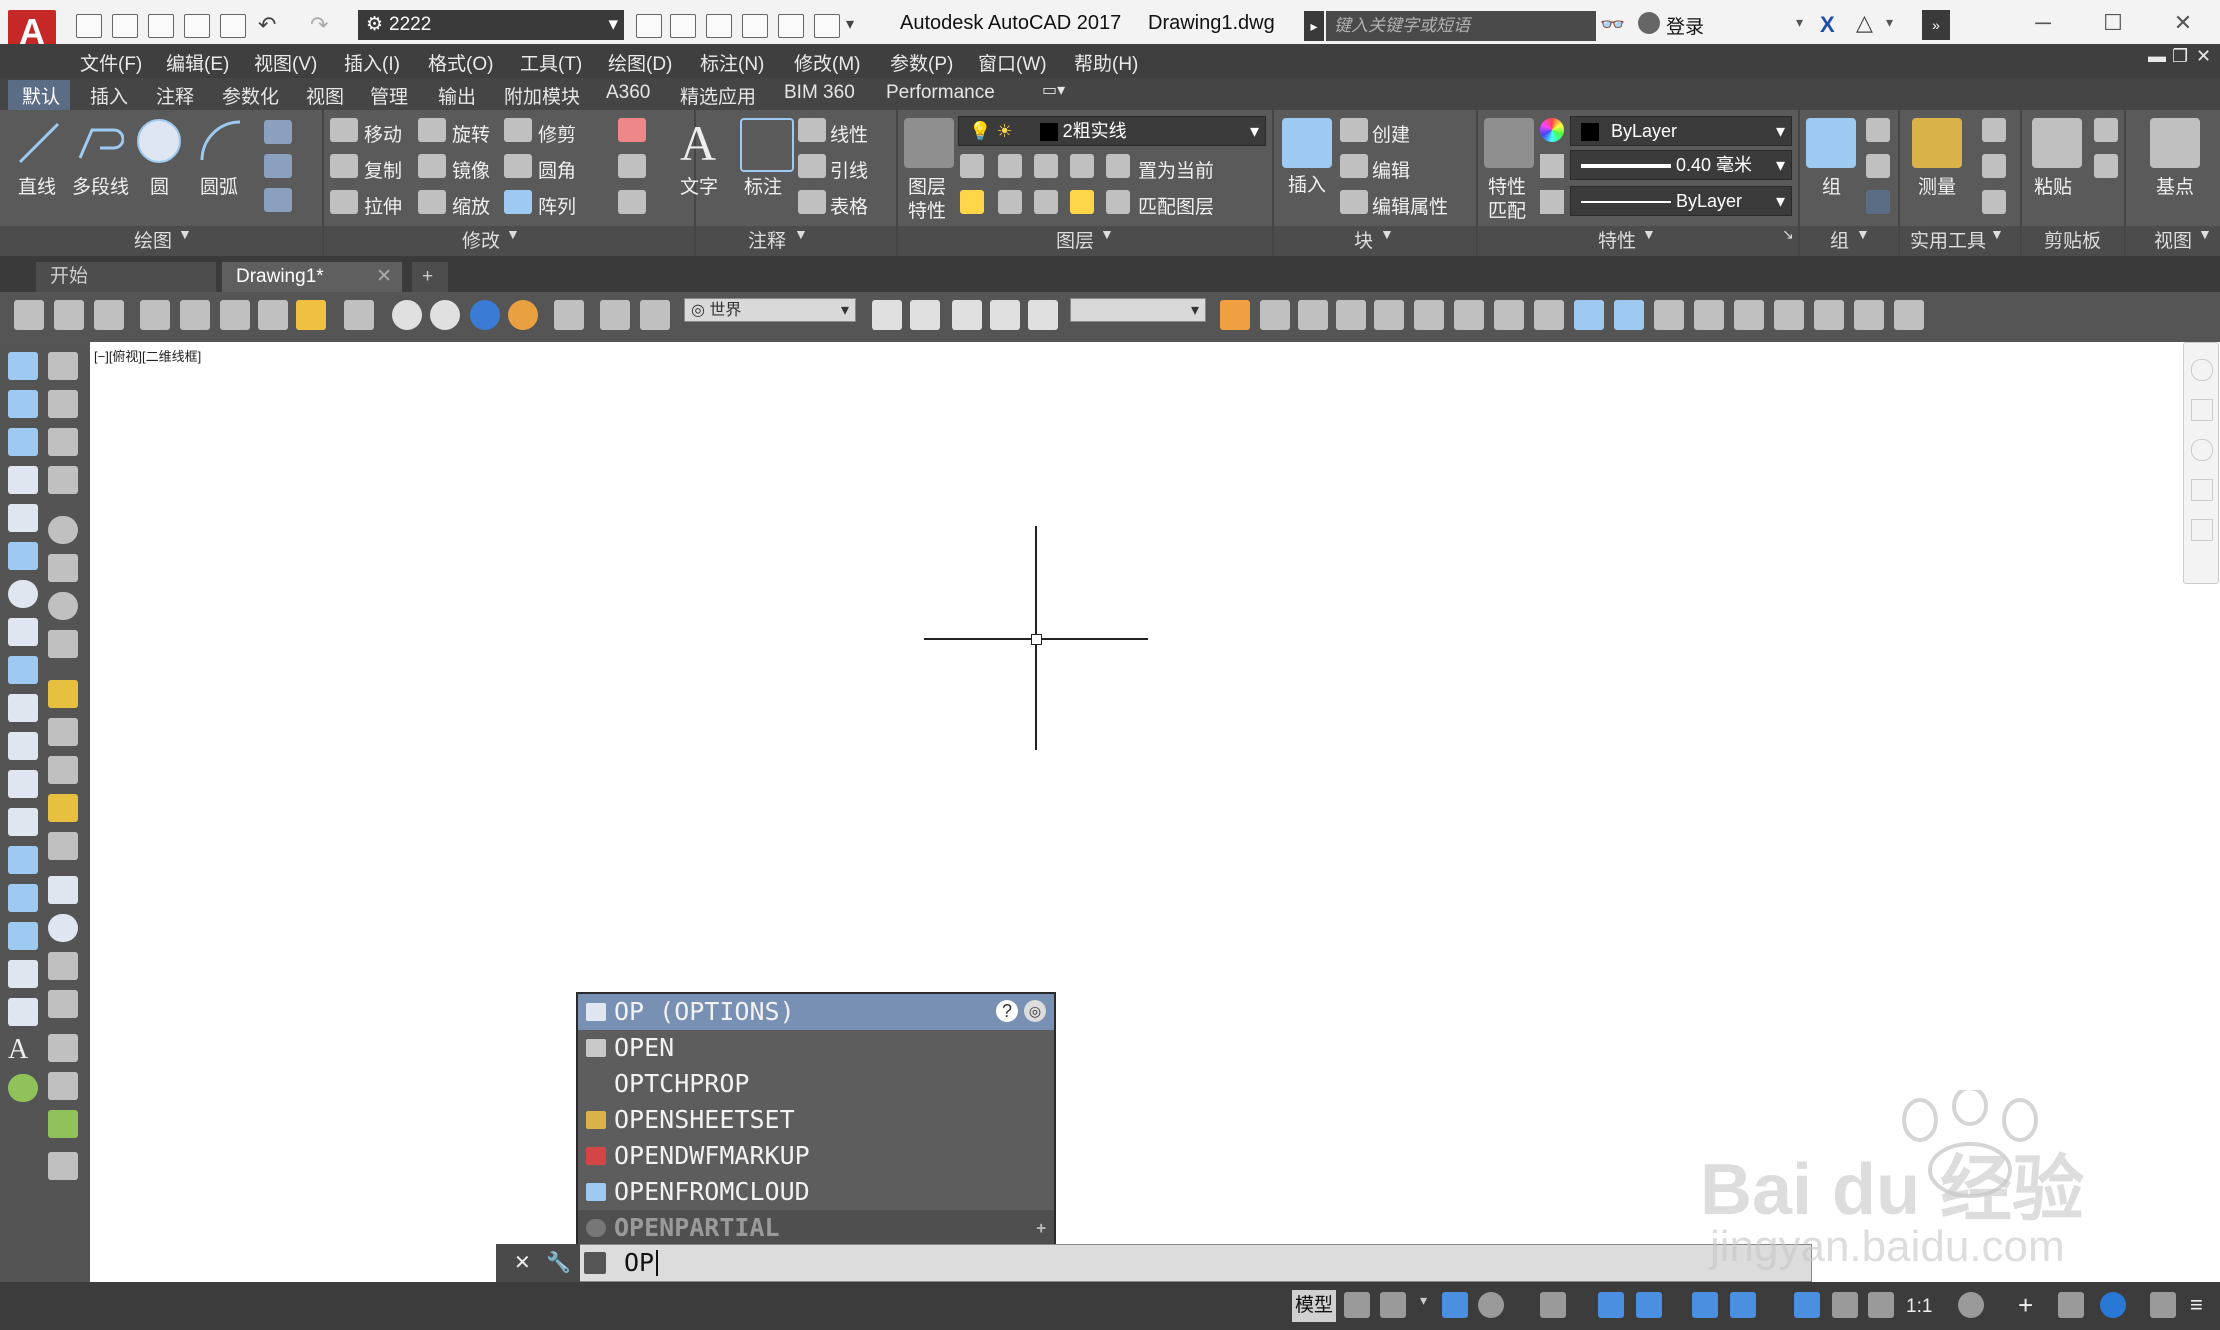 The width and height of the screenshot is (2220, 1330). I want to click on quick-dim-icon, so click(63, 694).